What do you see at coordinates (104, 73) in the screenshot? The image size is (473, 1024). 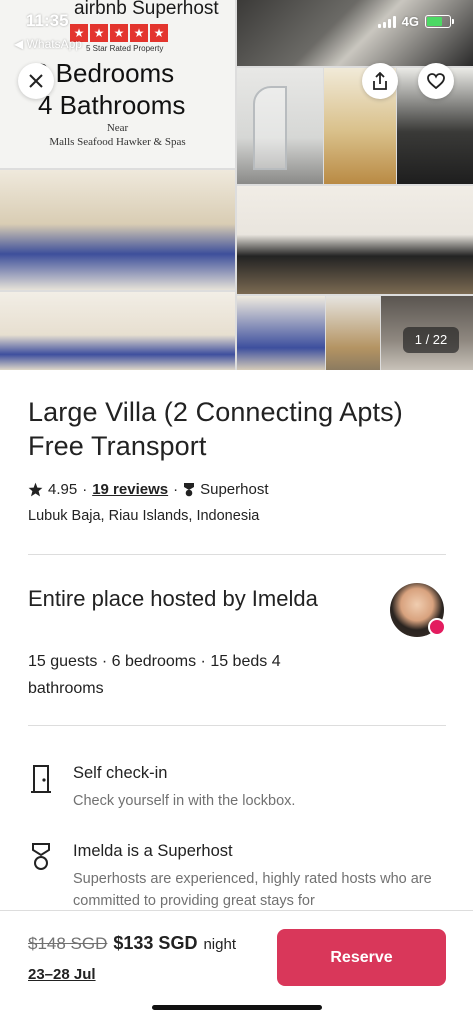 I see `promo-bedrooms: 6 Bedrooms` at bounding box center [104, 73].